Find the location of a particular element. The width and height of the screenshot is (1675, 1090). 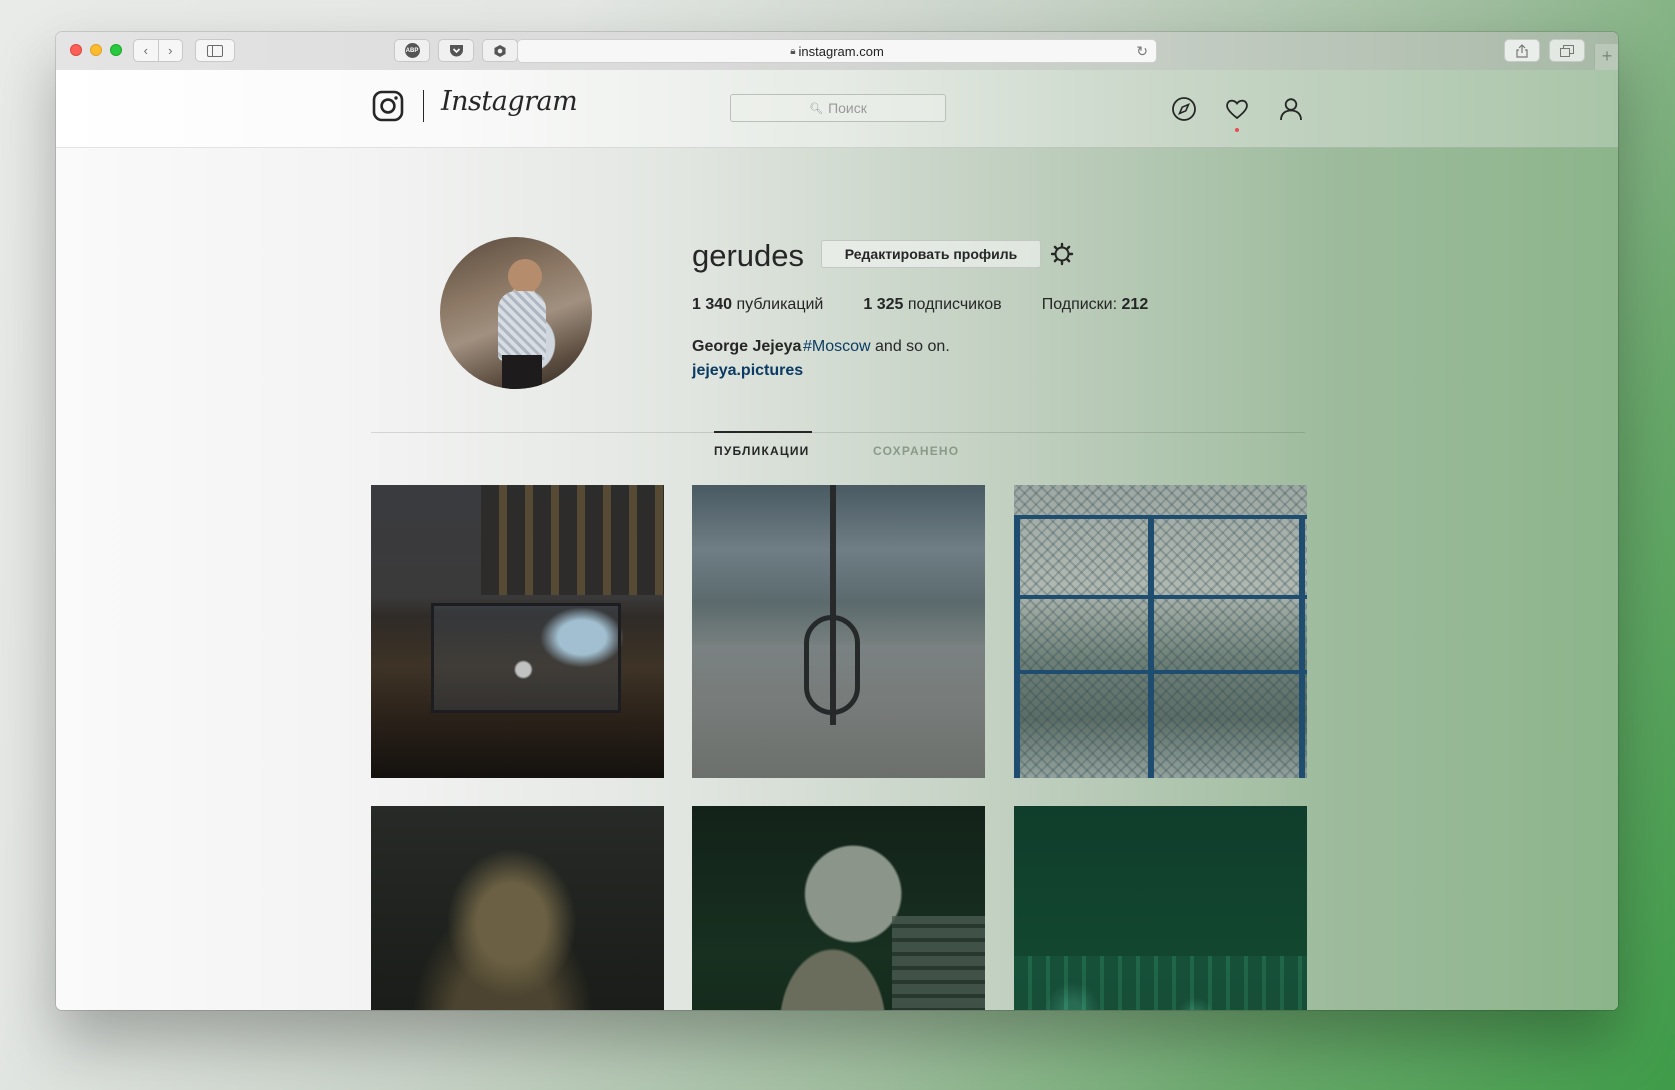

instagram-wordmark: Instagram is located at coordinates (509, 101).